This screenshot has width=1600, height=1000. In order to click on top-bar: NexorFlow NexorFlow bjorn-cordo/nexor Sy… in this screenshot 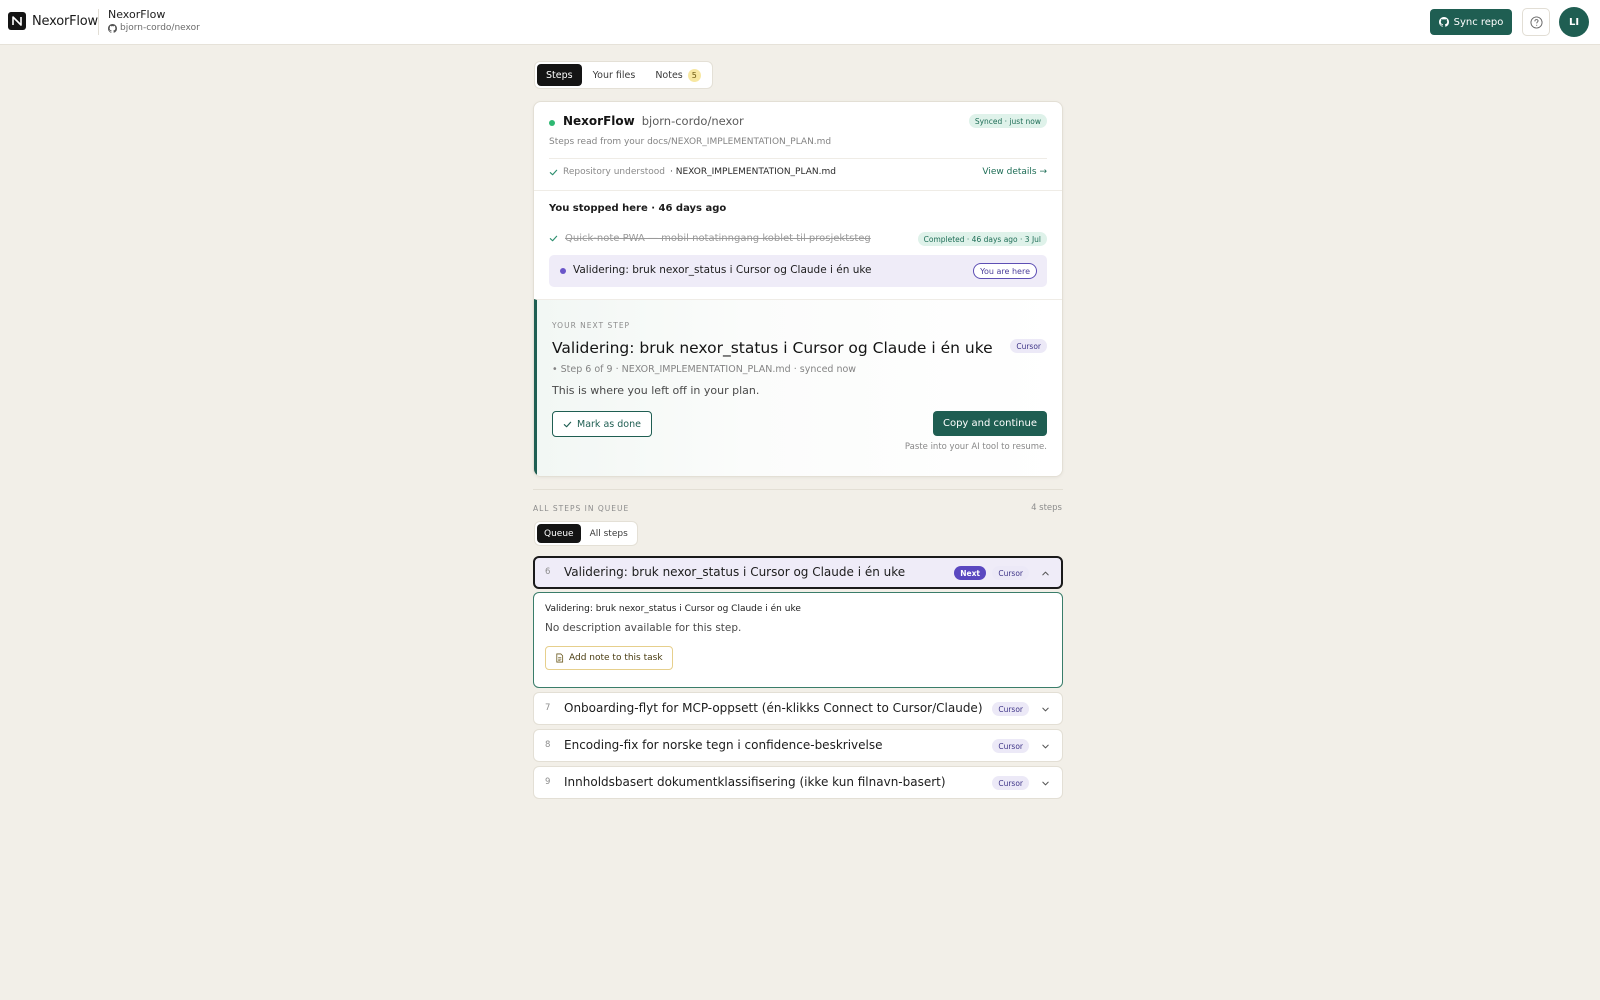, I will do `click(800, 22)`.